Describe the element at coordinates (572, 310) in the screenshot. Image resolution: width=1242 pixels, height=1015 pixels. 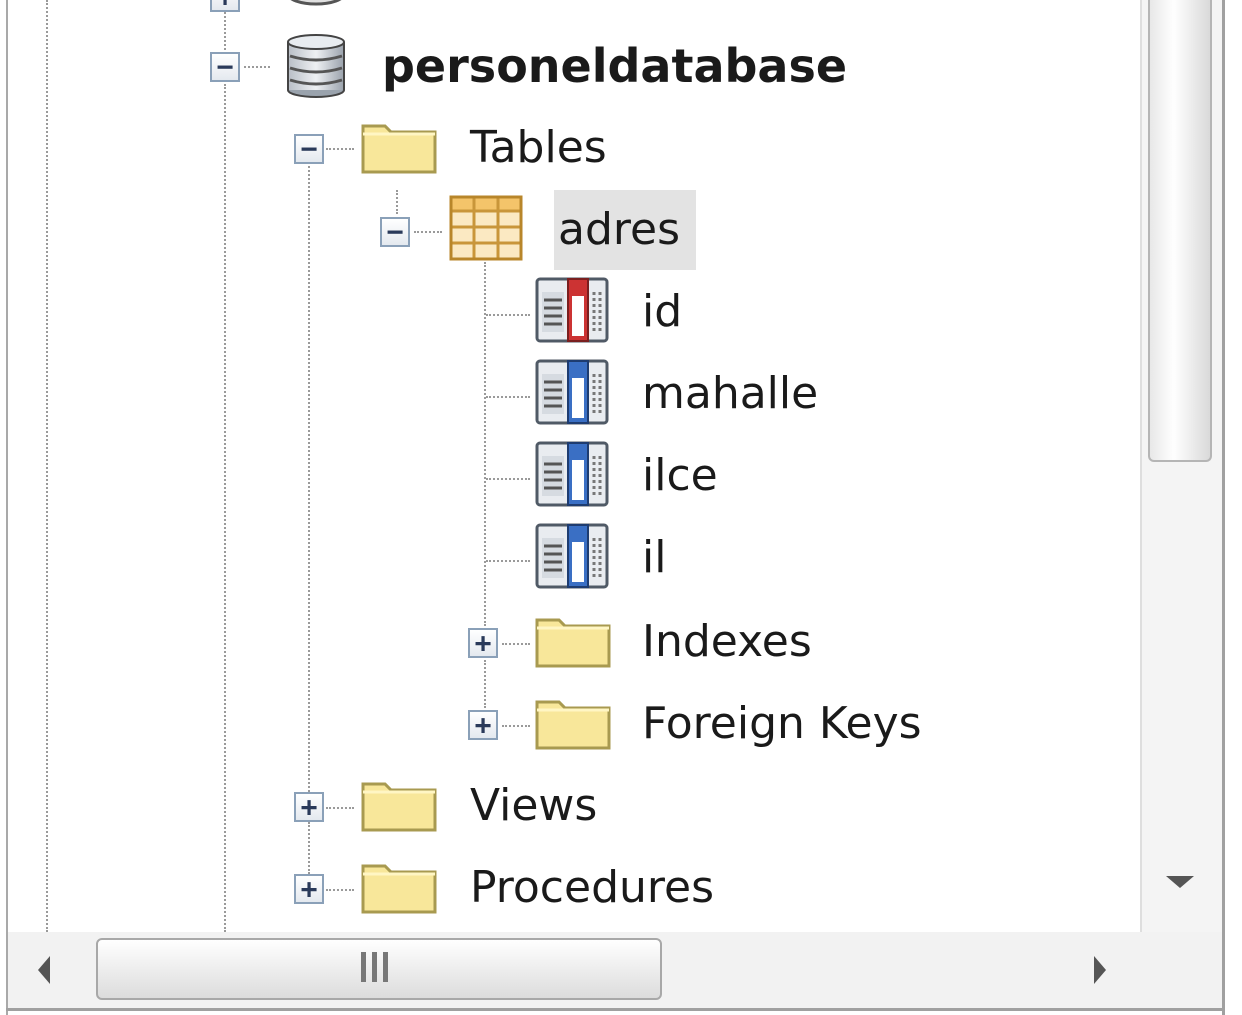
I see `primary-key-column-icon` at that location.